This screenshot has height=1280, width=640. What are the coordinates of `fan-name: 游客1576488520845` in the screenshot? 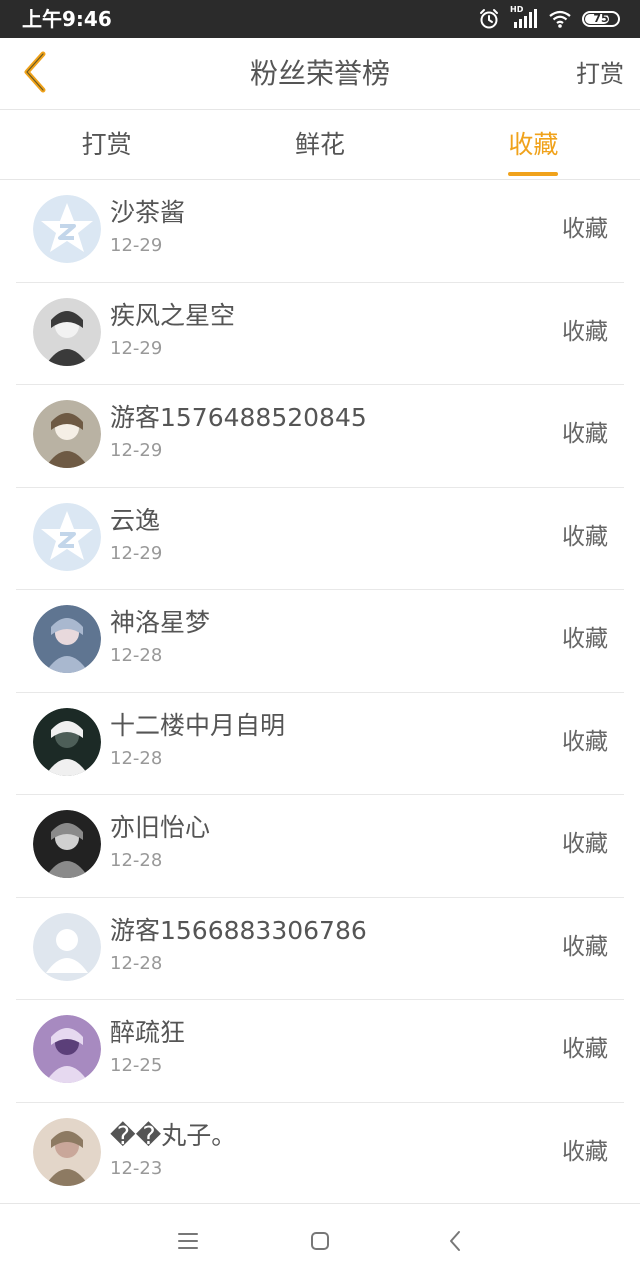 It's located at (238, 417).